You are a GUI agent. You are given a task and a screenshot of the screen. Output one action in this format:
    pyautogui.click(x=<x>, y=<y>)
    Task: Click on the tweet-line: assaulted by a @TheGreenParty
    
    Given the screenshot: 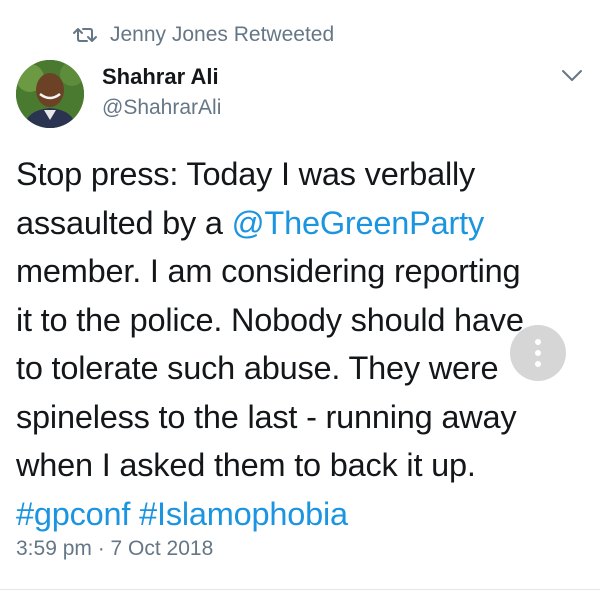 What is the action you would take?
    pyautogui.click(x=301, y=223)
    